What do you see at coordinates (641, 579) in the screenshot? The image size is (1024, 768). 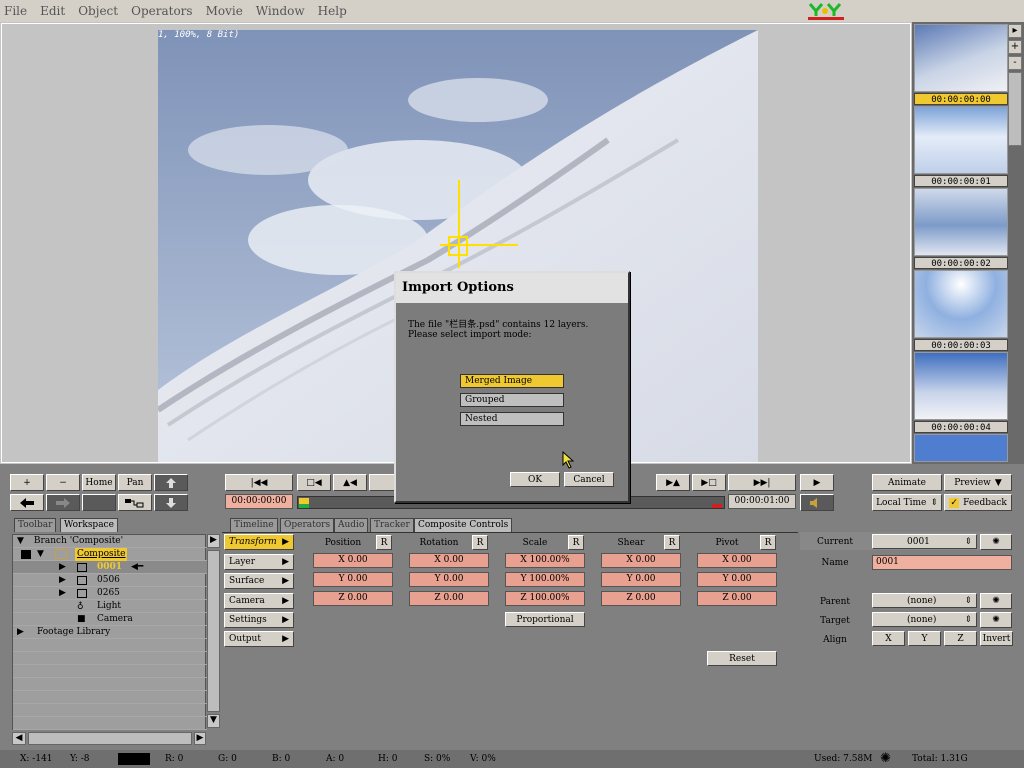 I see `shear-y-field: Y 0.00` at bounding box center [641, 579].